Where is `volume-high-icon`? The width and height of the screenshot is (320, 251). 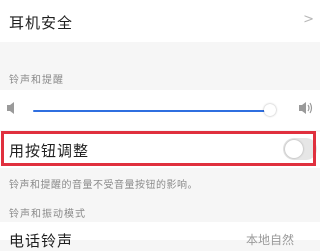 volume-high-icon is located at coordinates (306, 108).